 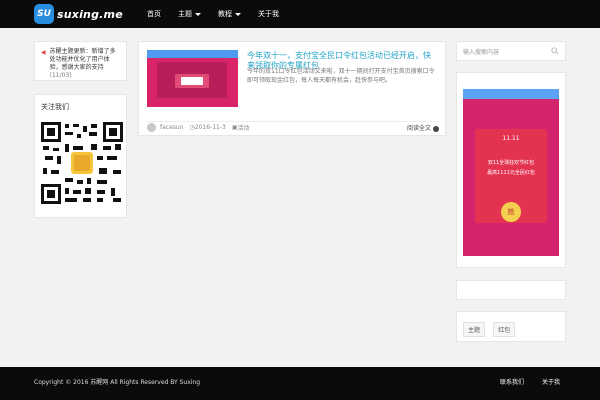 I want to click on tag-cloud: 主题 红包, so click(x=511, y=326).